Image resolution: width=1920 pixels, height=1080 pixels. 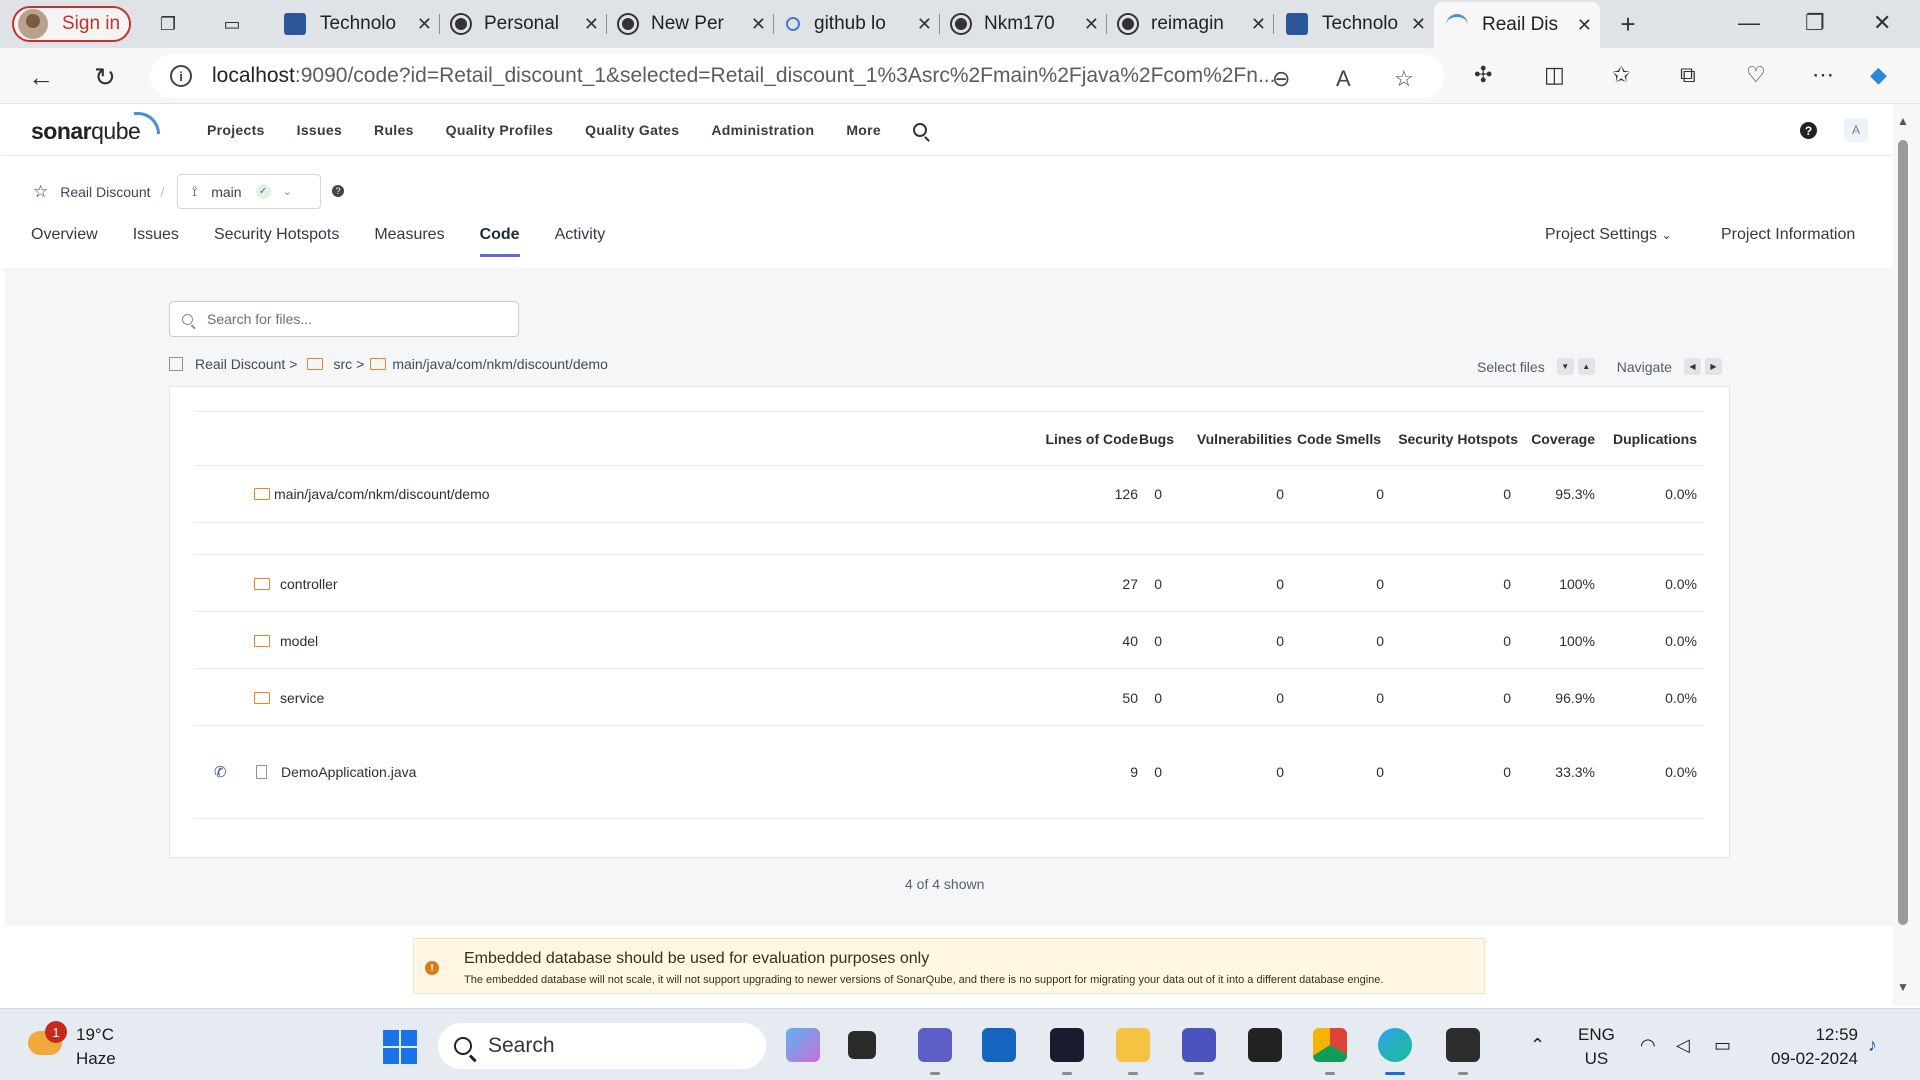 What do you see at coordinates (71, 24) in the screenshot?
I see `profile-signin-button: Sign in` at bounding box center [71, 24].